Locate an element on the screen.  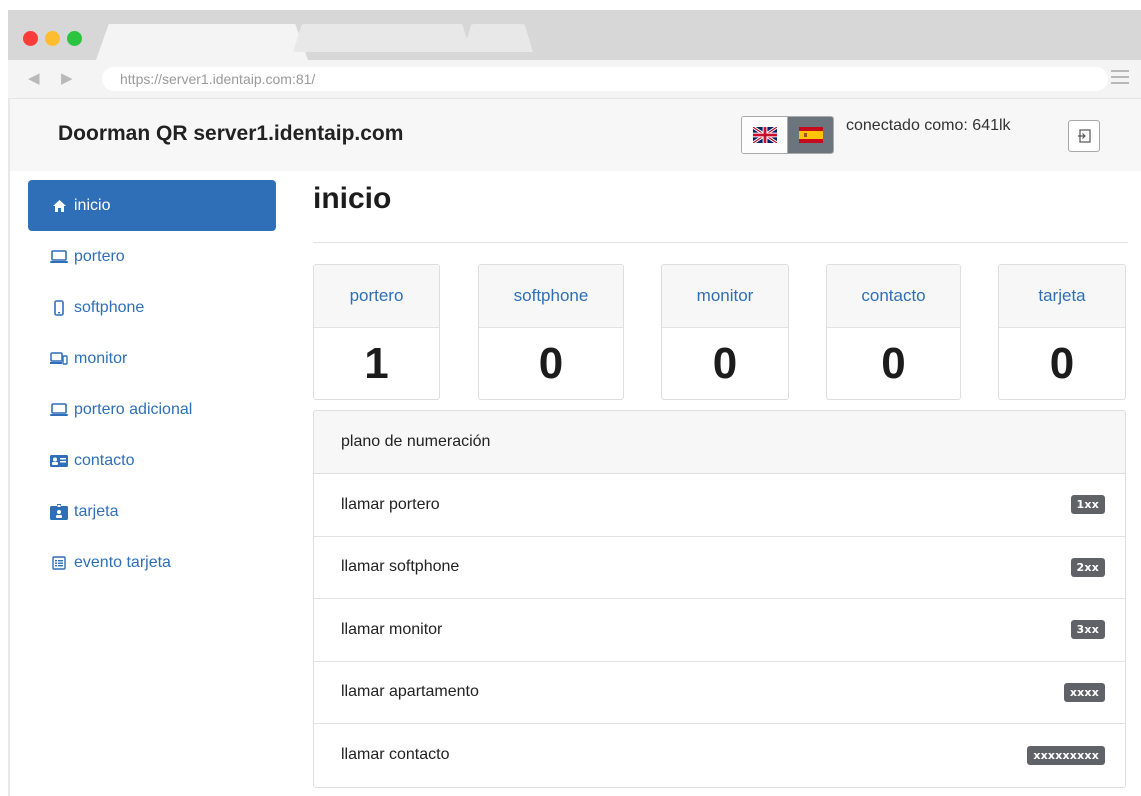
language-es-button is located at coordinates (810, 135).